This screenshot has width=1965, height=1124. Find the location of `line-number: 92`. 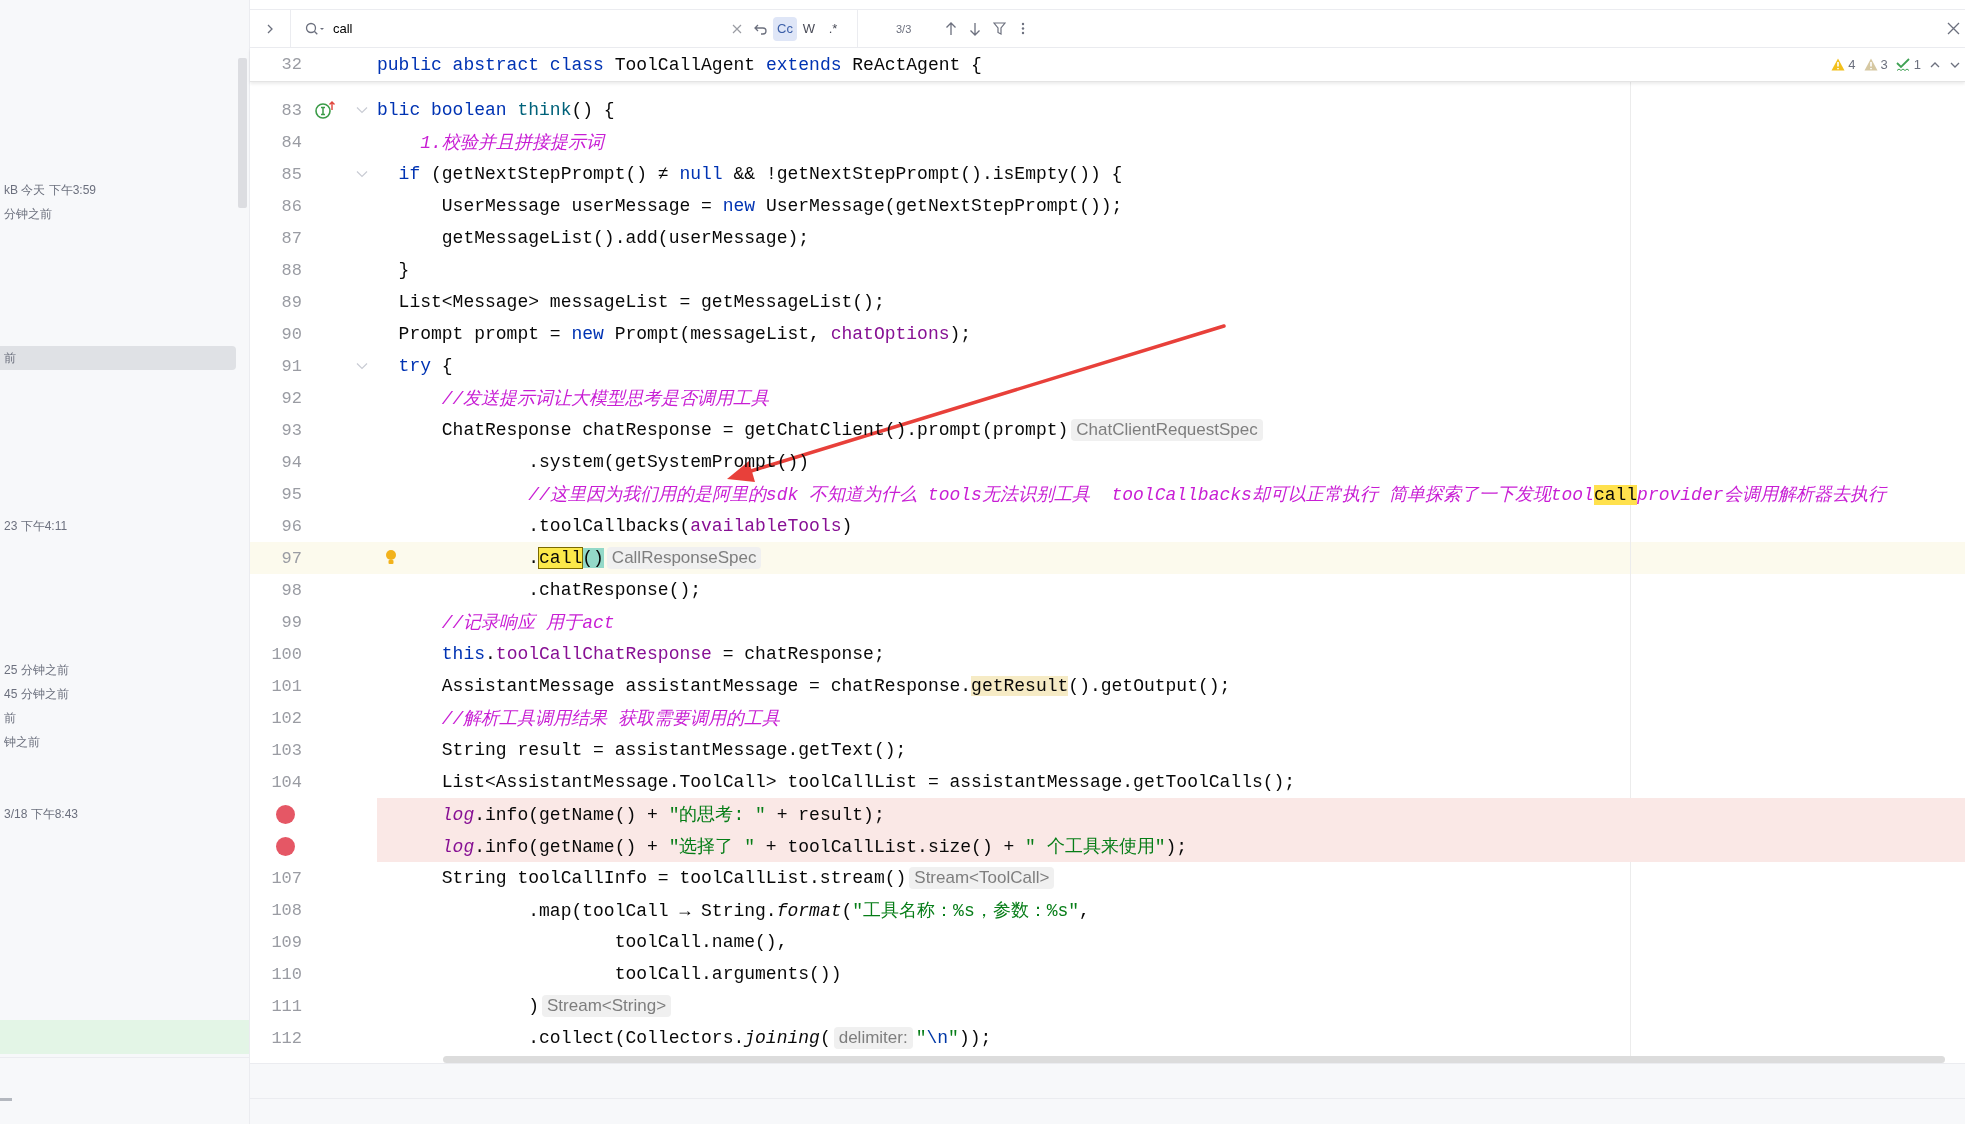

line-number: 92 is located at coordinates (291, 398).